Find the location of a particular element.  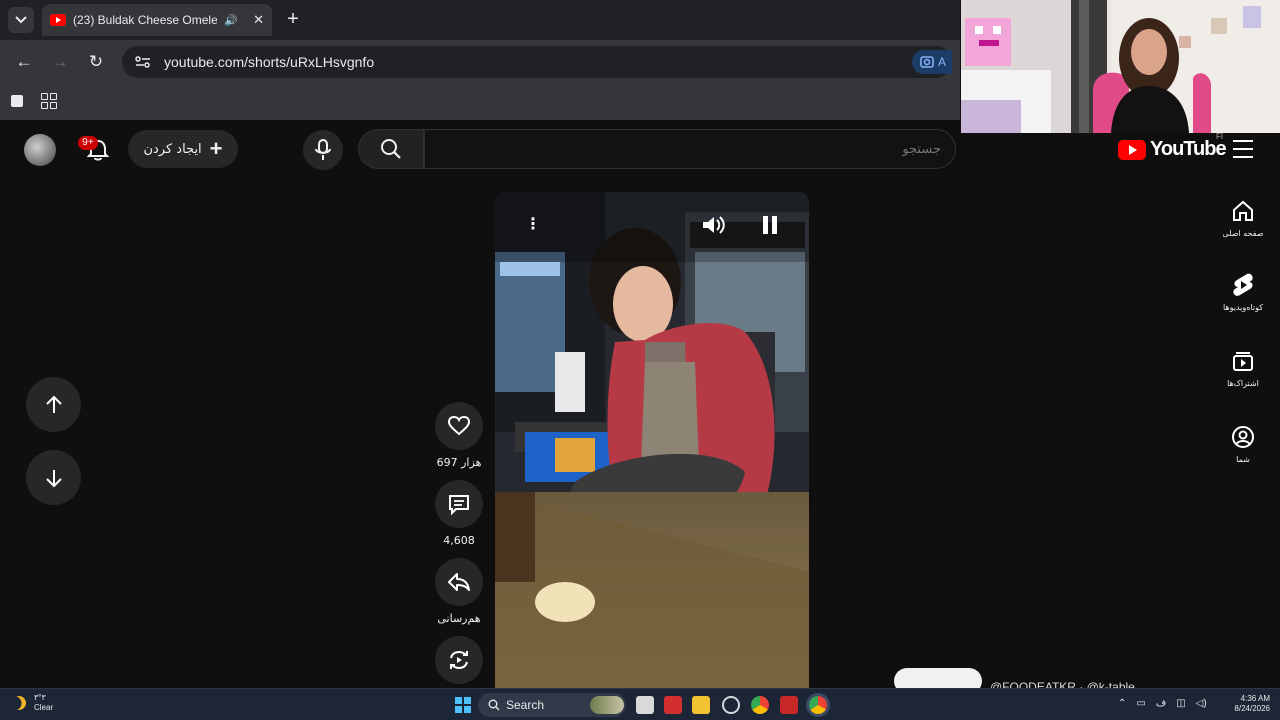

address-bar: youtube.com/shorts/uRxLHsvgnfo A is located at coordinates (537, 62).